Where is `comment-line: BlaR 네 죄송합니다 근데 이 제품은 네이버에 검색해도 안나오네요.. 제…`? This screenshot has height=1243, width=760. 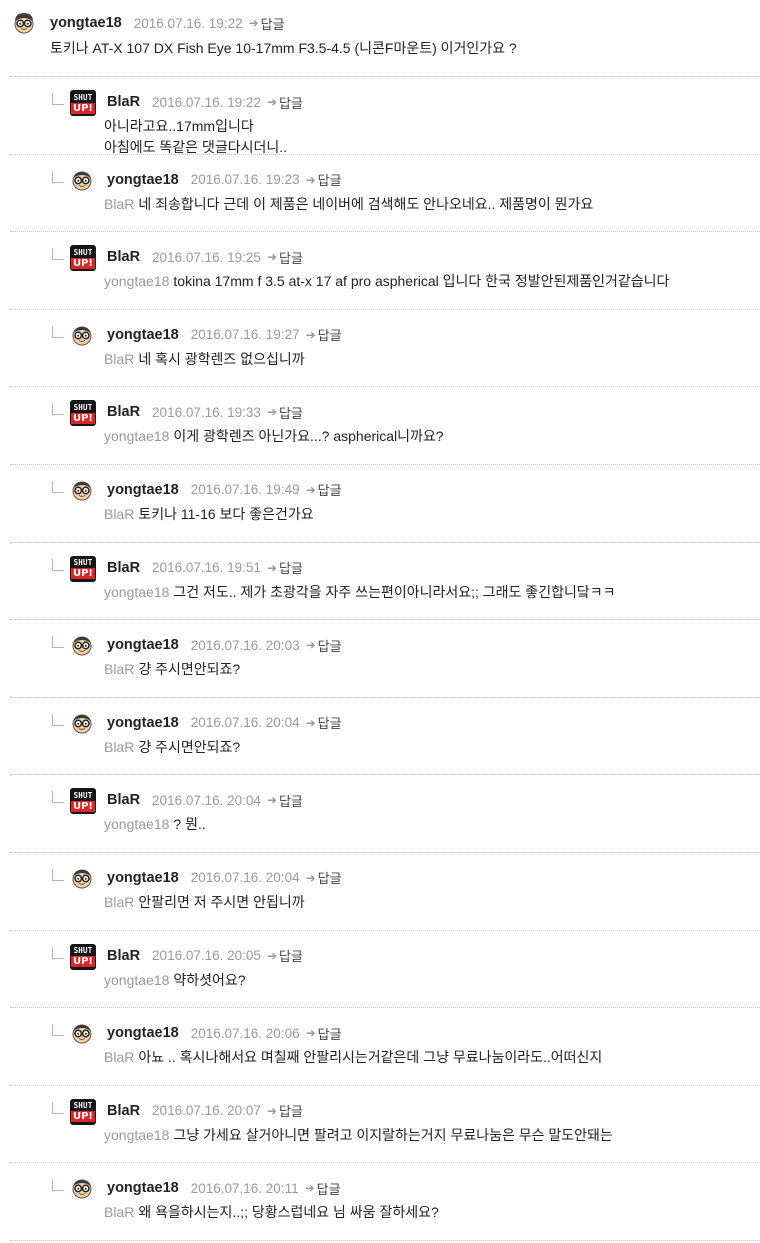
comment-line: BlaR 네 죄송합니다 근데 이 제품은 네이버에 검색해도 안나오네요.. 제… is located at coordinates (432, 204).